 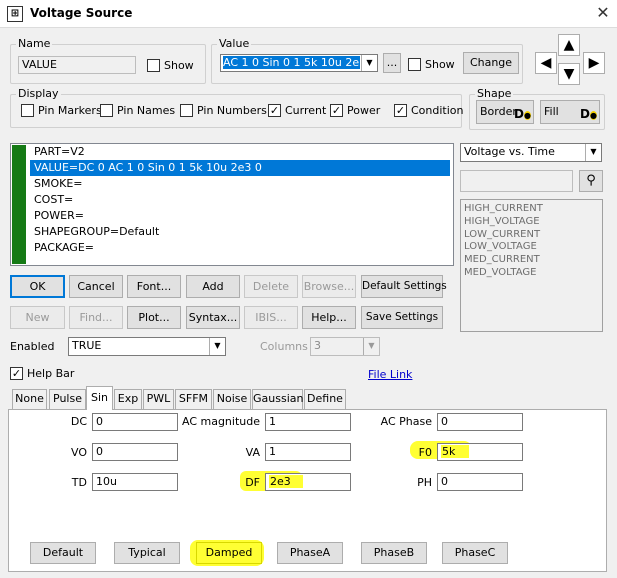 What do you see at coordinates (34, 43) in the screenshot?
I see `name-group-label: Name` at bounding box center [34, 43].